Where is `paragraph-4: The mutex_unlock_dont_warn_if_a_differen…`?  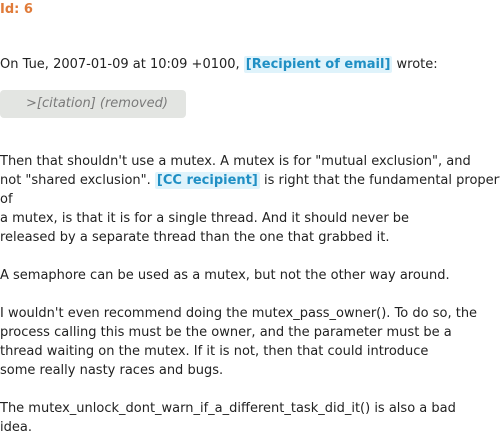 paragraph-4: The mutex_unlock_dont_warn_if_a_differen… is located at coordinates (250, 418).